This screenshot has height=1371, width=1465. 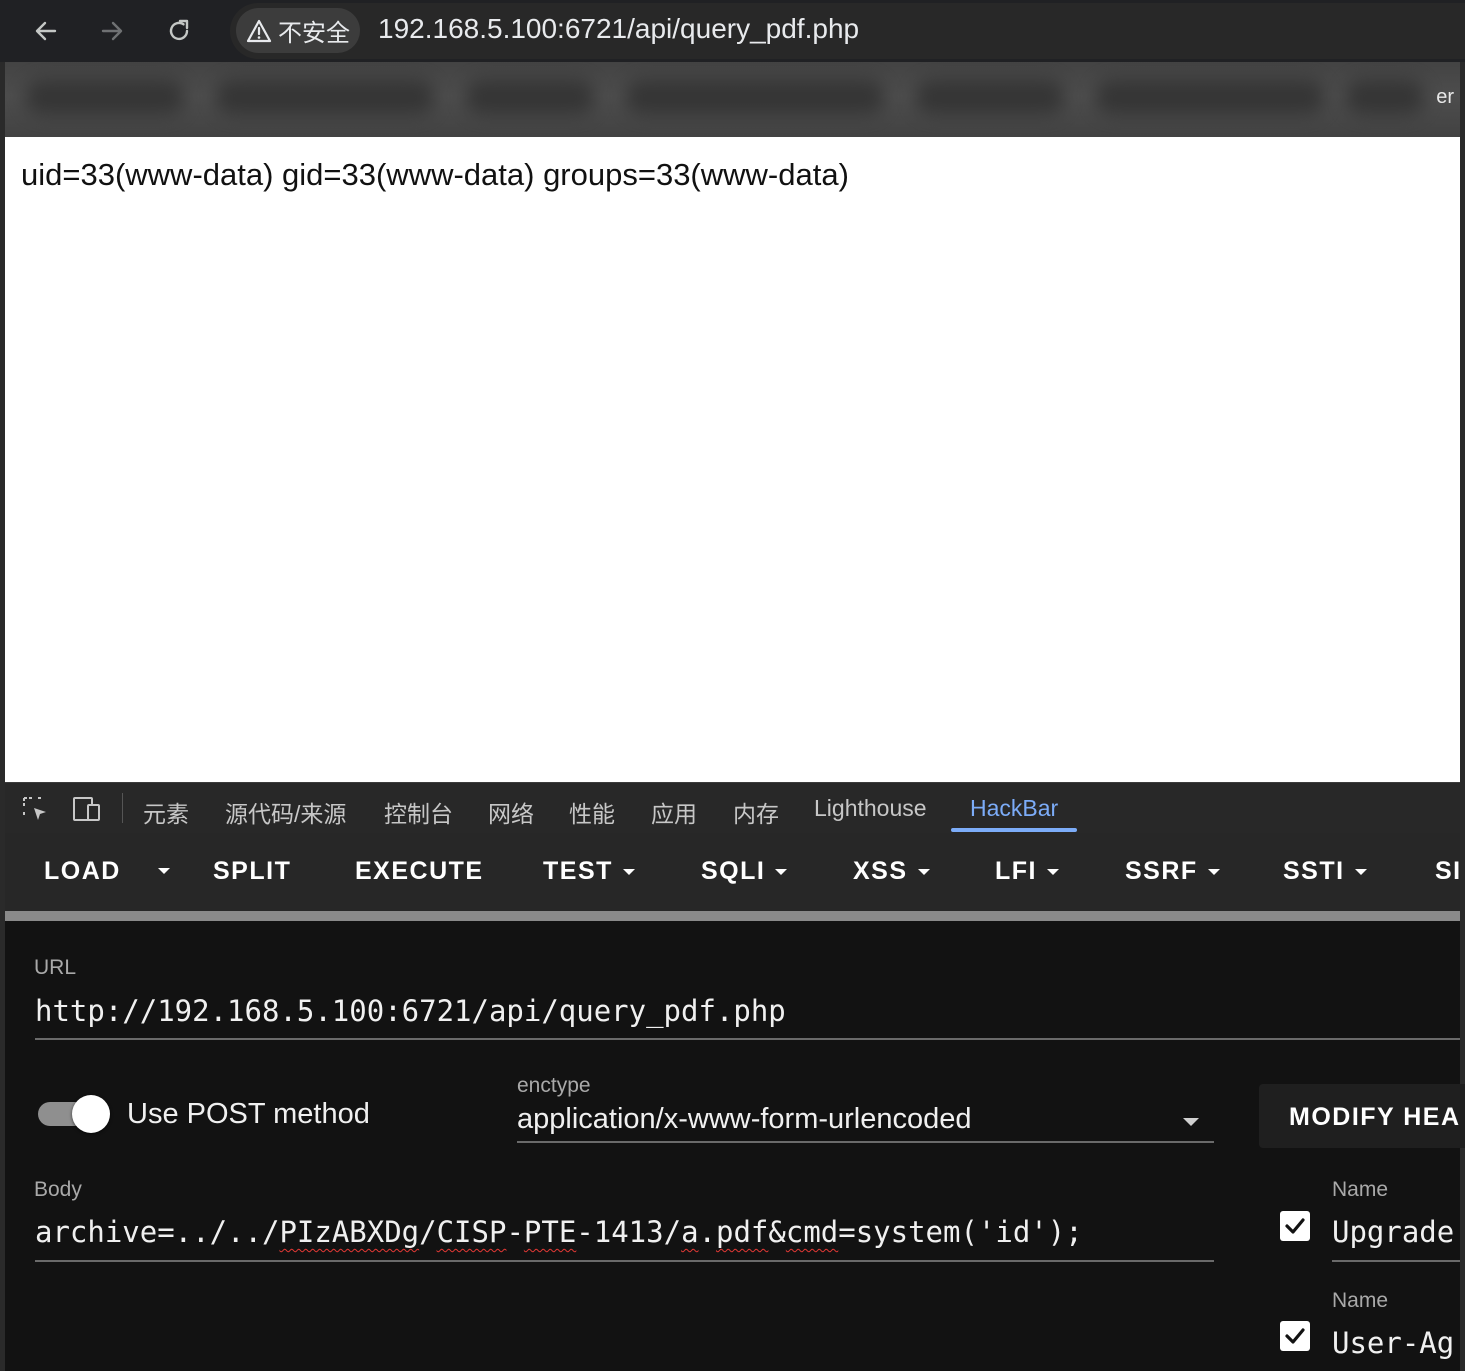 What do you see at coordinates (624, 1261) in the screenshot?
I see `body-input-underline` at bounding box center [624, 1261].